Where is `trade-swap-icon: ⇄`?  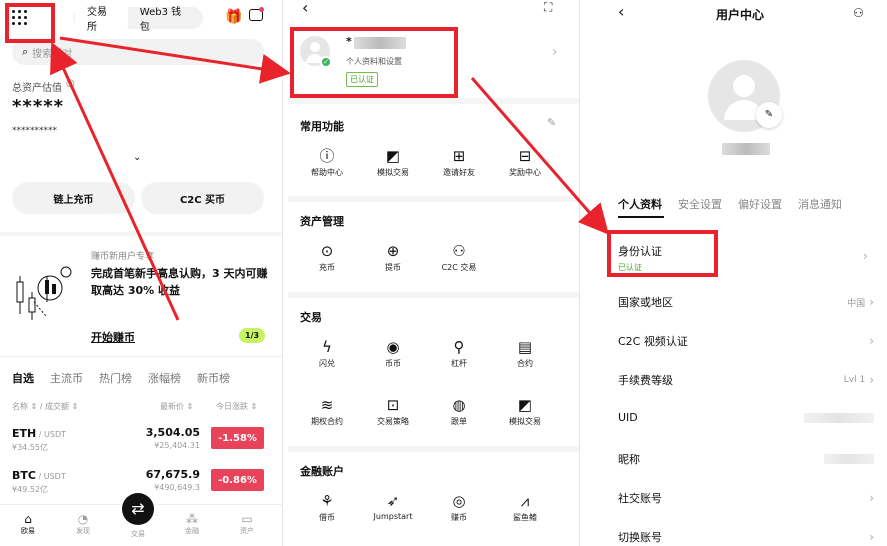
trade-swap-icon: ⇄ is located at coordinates (138, 509).